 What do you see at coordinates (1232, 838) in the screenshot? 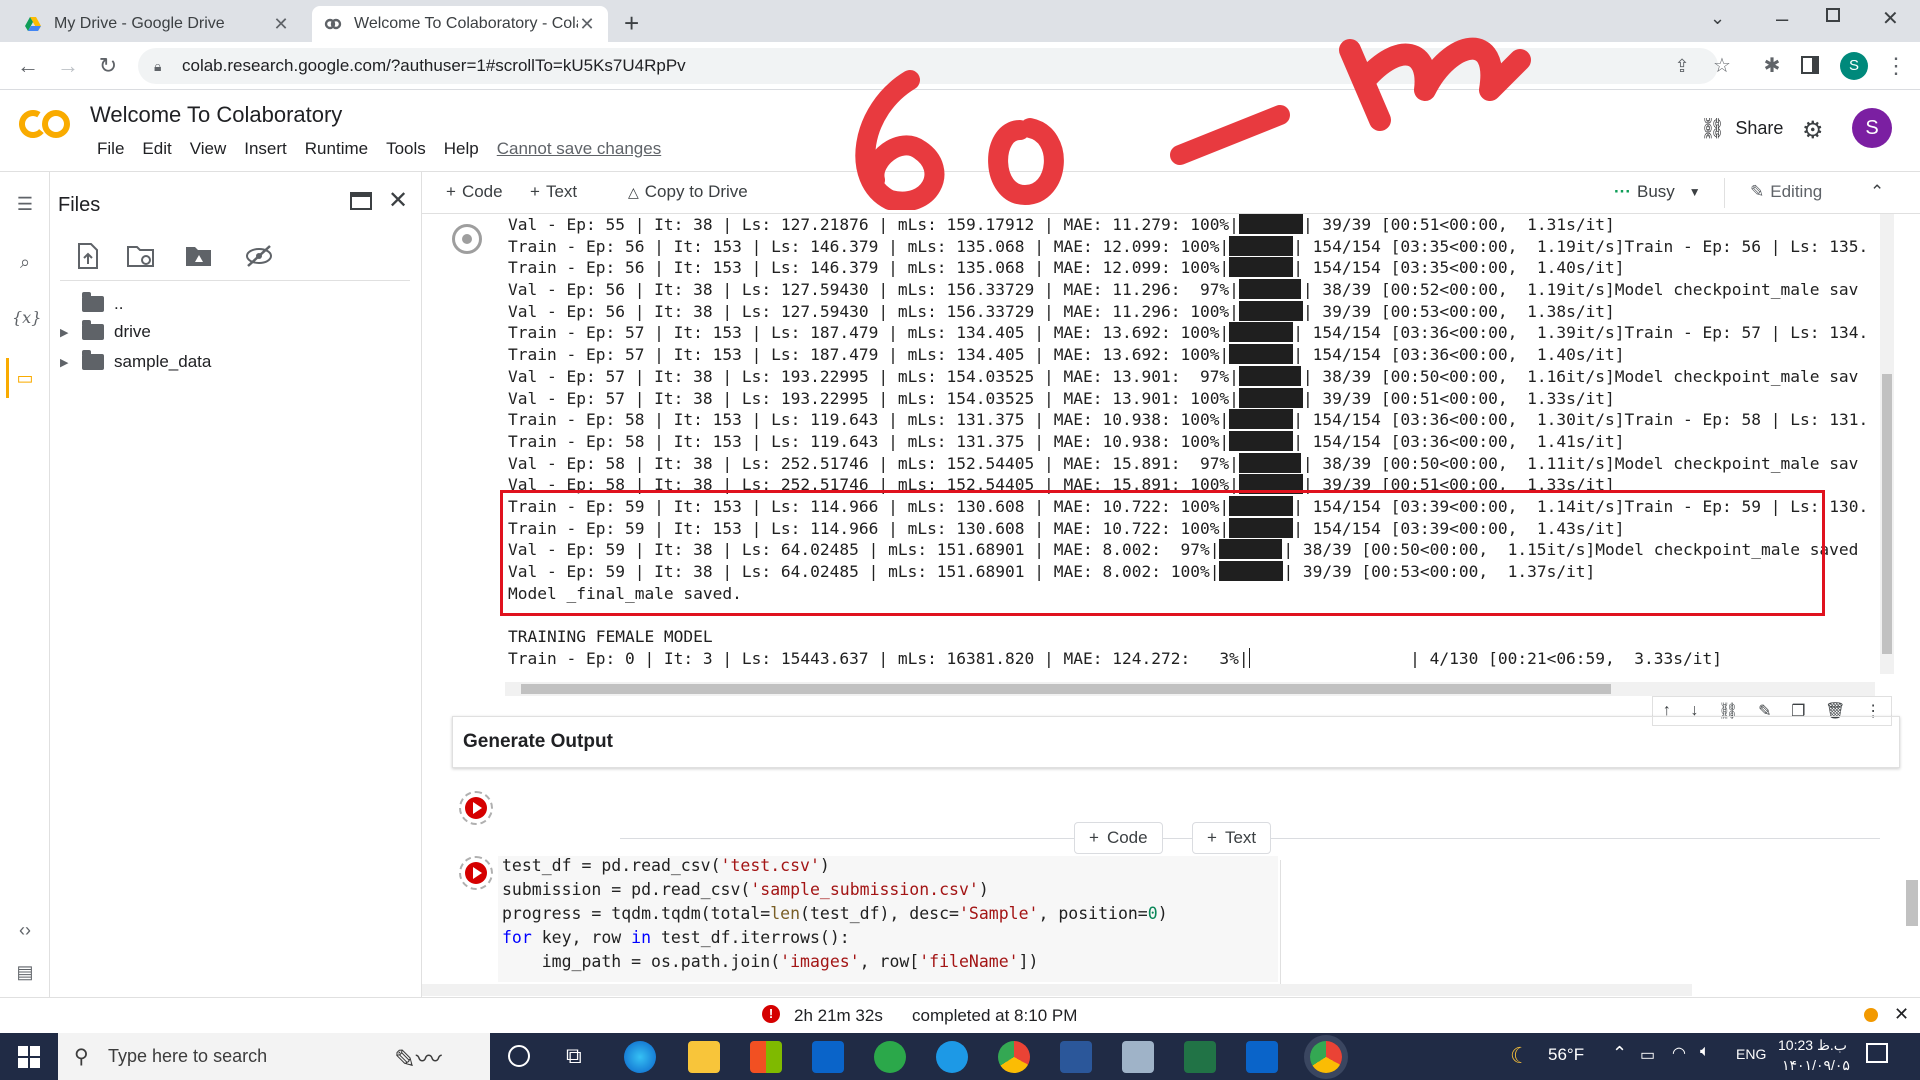
I see `insert-text-button: + Text` at bounding box center [1232, 838].